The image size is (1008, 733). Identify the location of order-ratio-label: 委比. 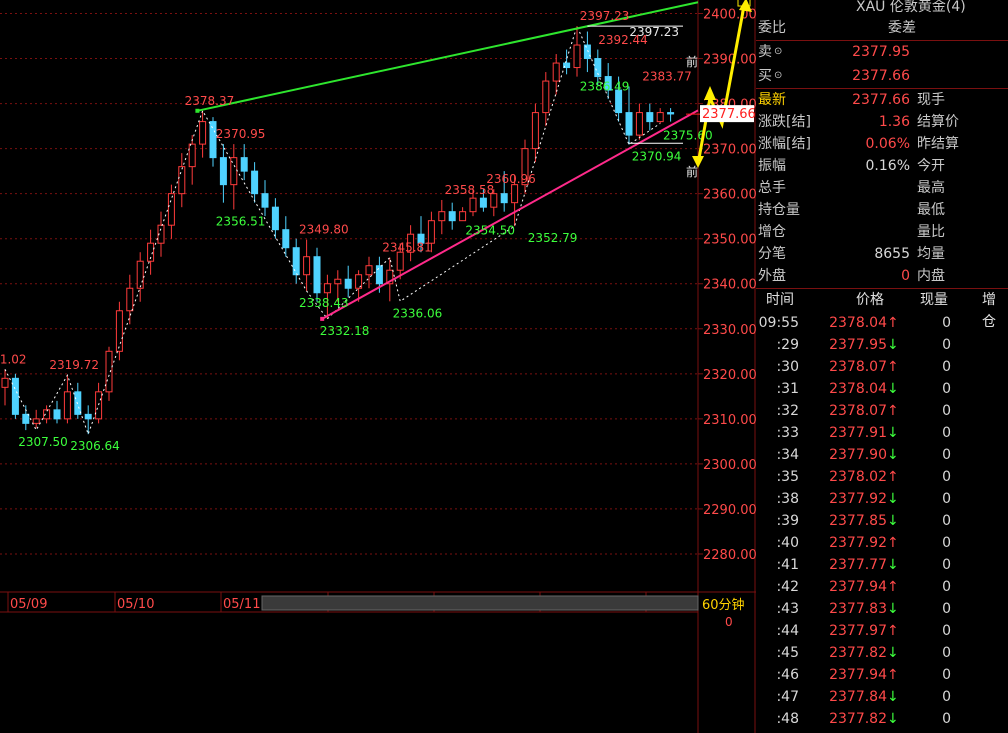
(772, 28).